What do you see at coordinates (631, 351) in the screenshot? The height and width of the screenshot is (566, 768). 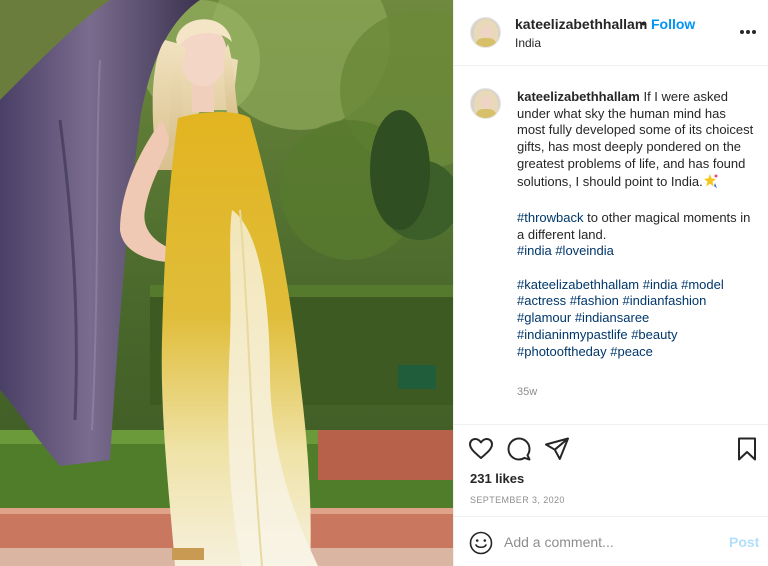 I see `hashtag-link: #peace` at bounding box center [631, 351].